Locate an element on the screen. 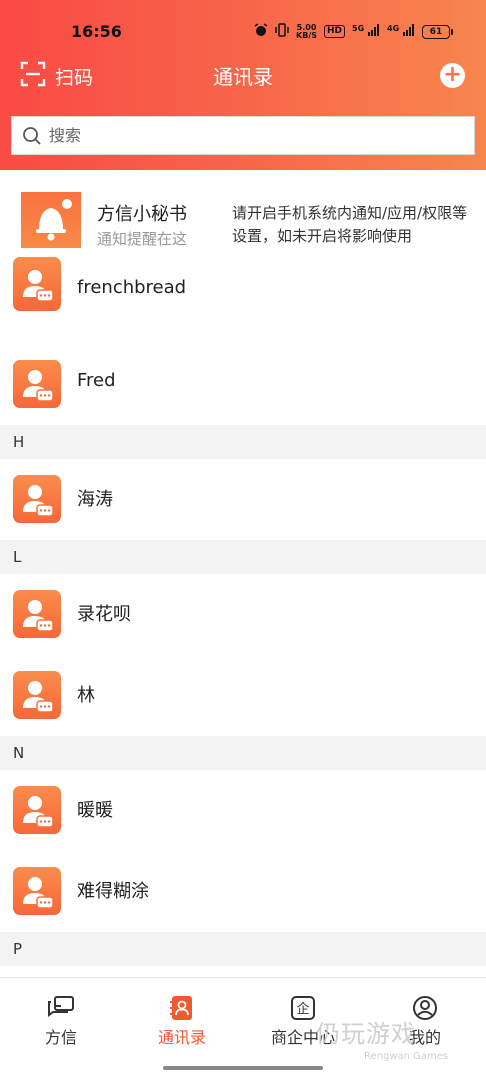 The height and width of the screenshot is (1081, 486). net-label-4g: 4G is located at coordinates (393, 28).